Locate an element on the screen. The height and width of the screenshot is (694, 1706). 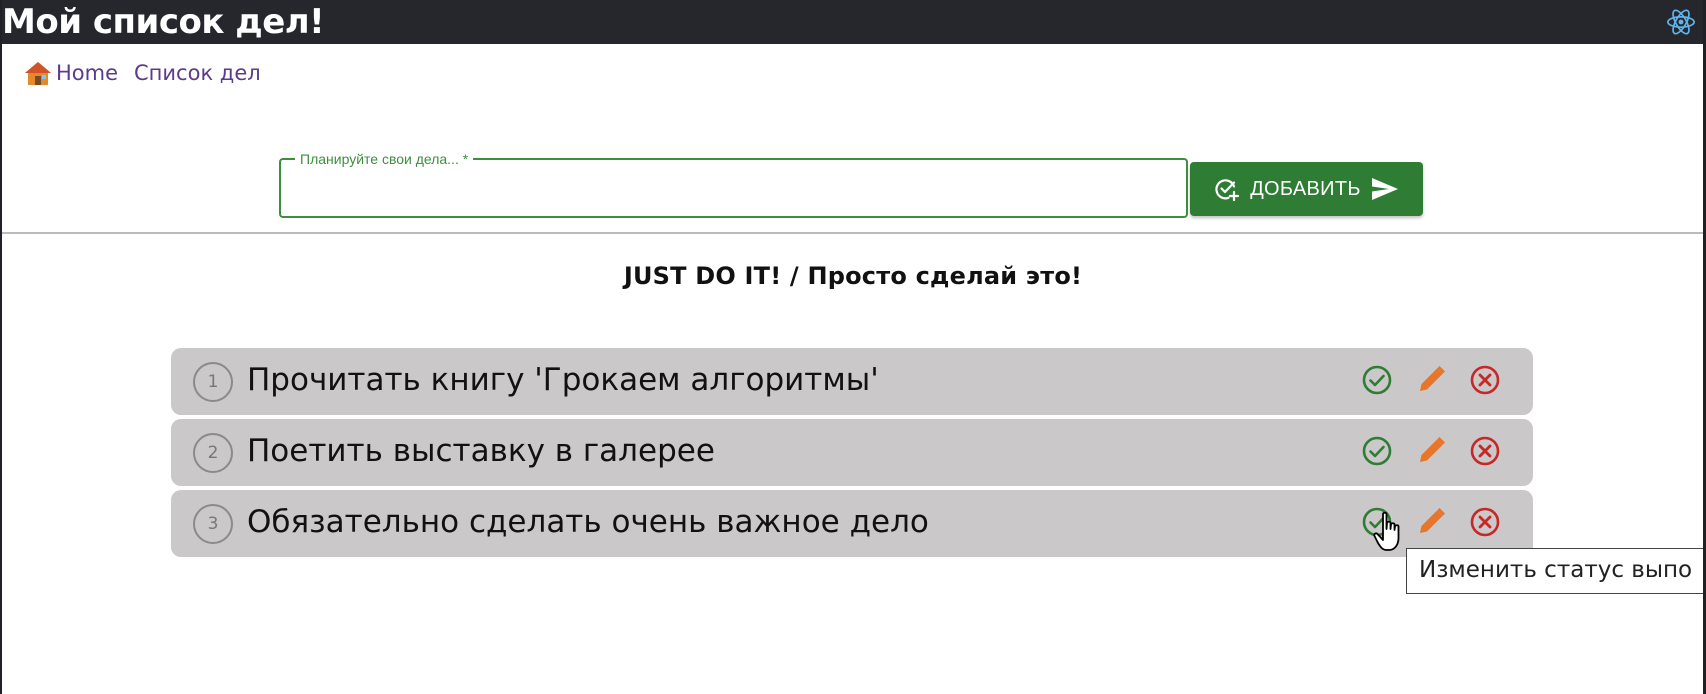
task-text: Прочитать книгу 'Грокаем алгоритмы' is located at coordinates (563, 380).